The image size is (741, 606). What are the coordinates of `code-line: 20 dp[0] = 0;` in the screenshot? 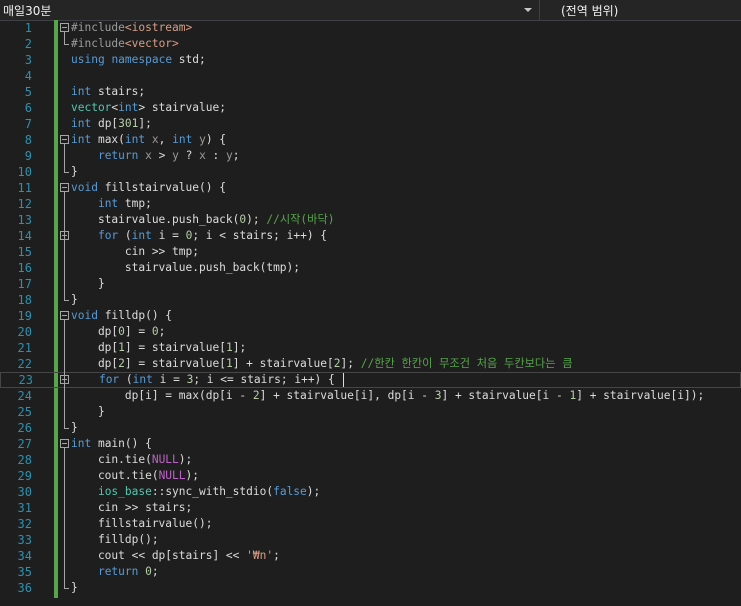 It's located at (370, 332).